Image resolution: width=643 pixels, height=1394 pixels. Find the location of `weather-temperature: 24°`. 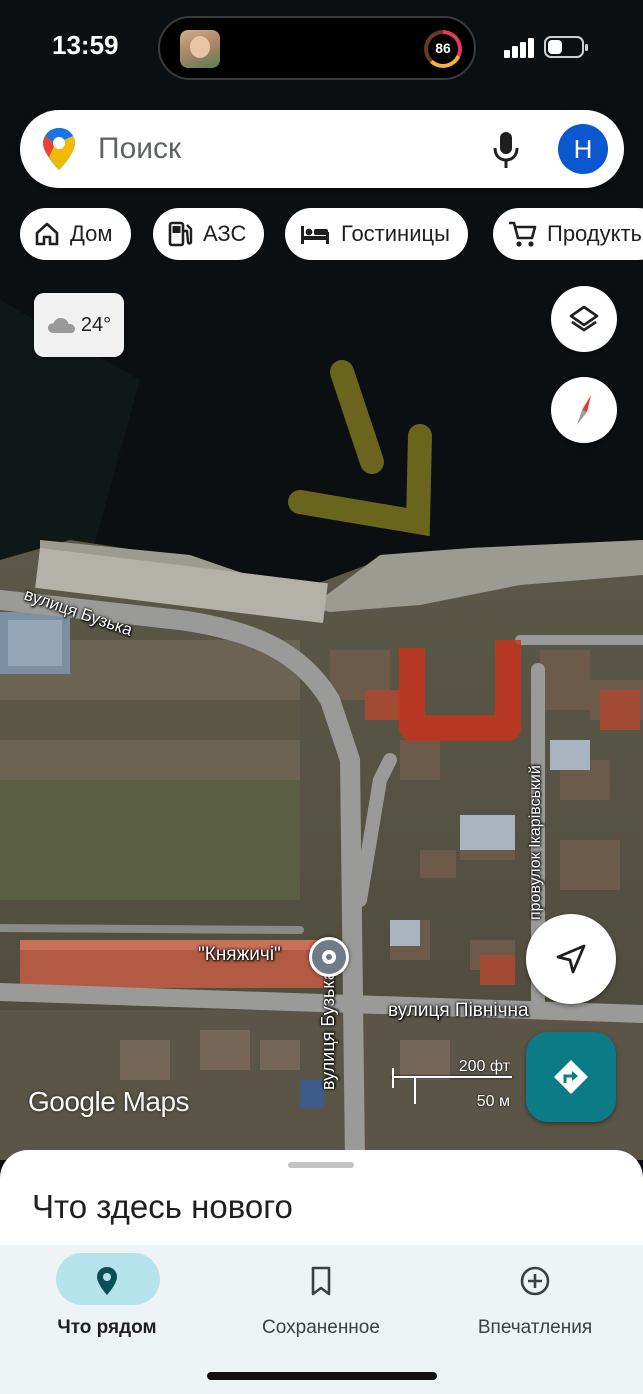

weather-temperature: 24° is located at coordinates (96, 324).